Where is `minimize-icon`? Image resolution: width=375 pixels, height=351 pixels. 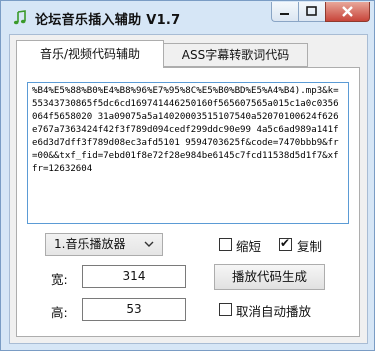 minimize-icon is located at coordinates (284, 14).